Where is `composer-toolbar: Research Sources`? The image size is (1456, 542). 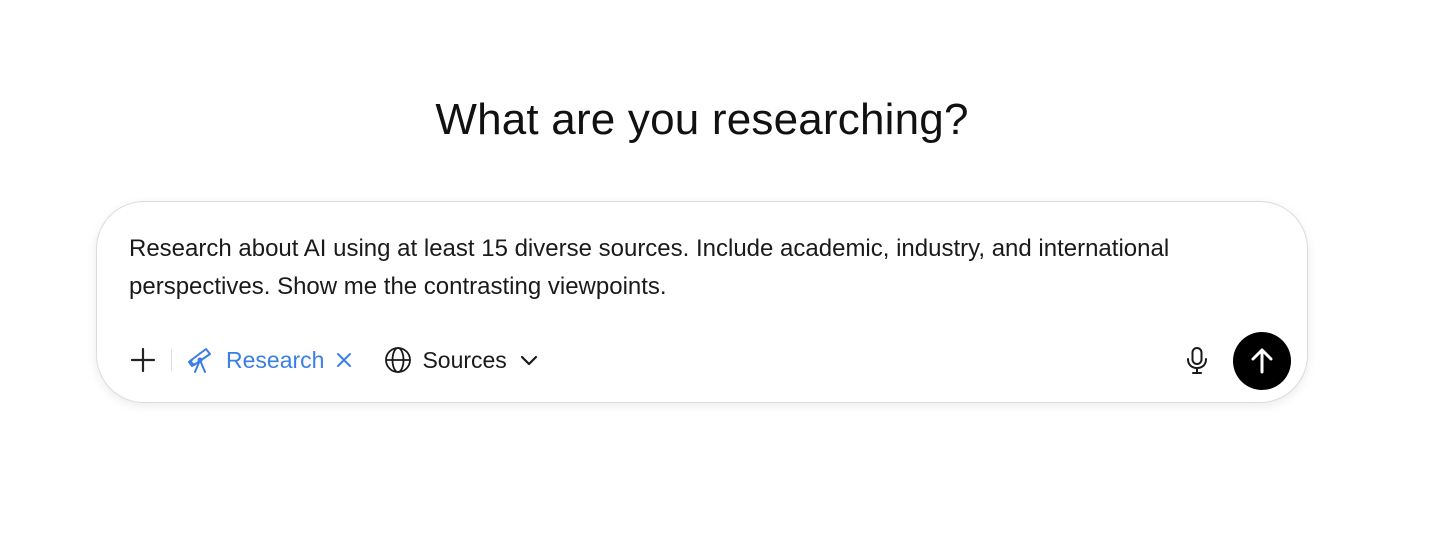
composer-toolbar: Research Sources is located at coordinates (332, 360).